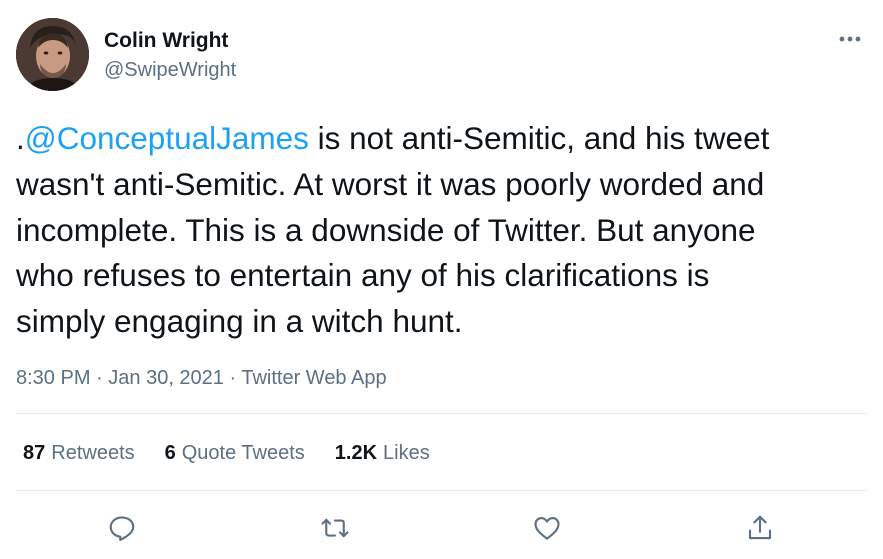 This screenshot has height=559, width=883. What do you see at coordinates (20, 138) in the screenshot?
I see `tweet-prefix: .` at bounding box center [20, 138].